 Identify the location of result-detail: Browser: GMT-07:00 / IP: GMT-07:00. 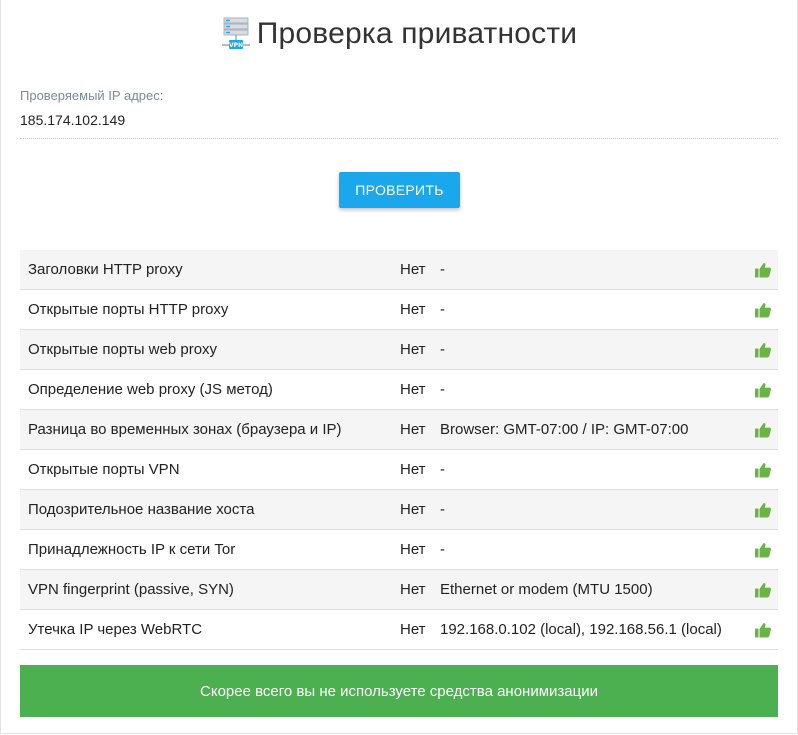
(564, 429).